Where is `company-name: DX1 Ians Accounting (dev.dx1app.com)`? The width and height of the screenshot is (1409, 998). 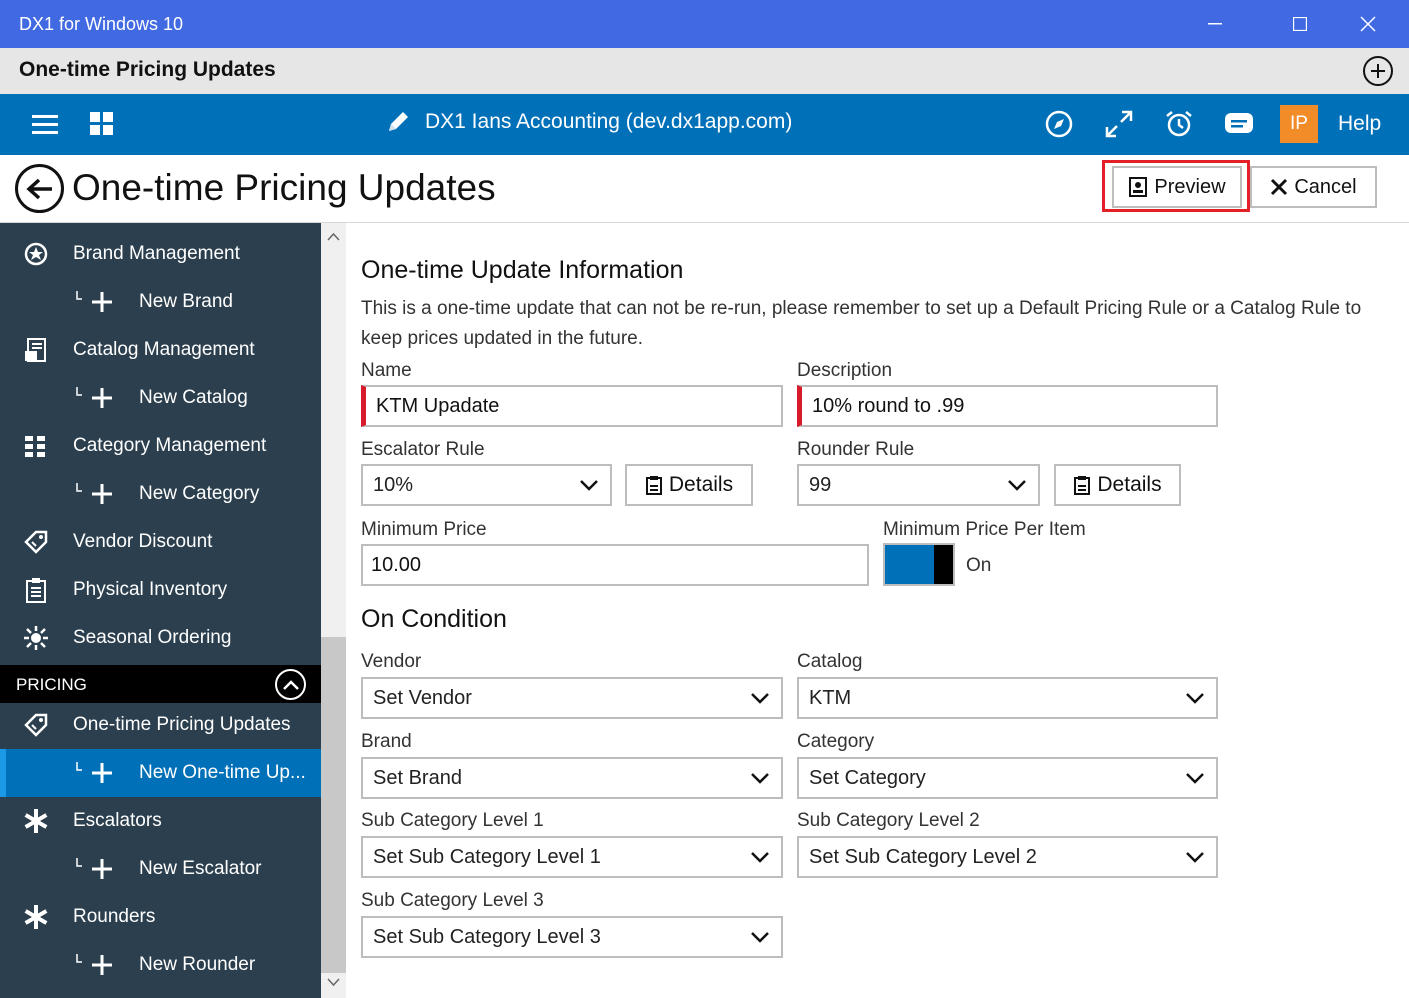 company-name: DX1 Ians Accounting (dev.dx1app.com) is located at coordinates (609, 121).